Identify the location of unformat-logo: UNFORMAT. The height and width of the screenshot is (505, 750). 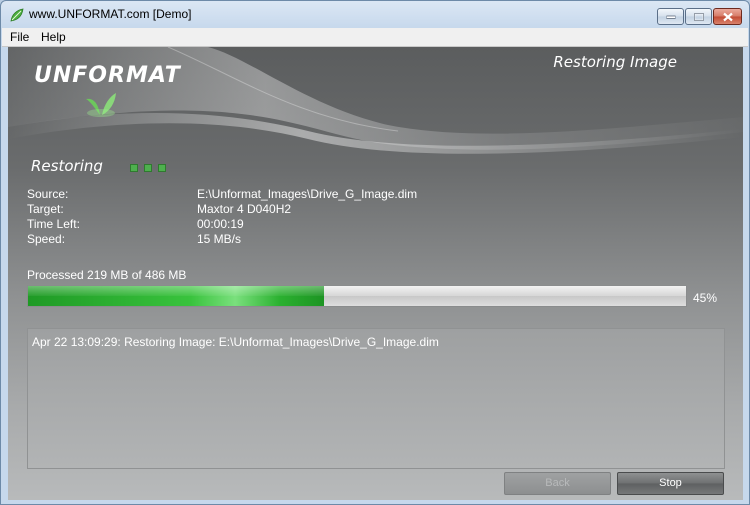
(107, 75).